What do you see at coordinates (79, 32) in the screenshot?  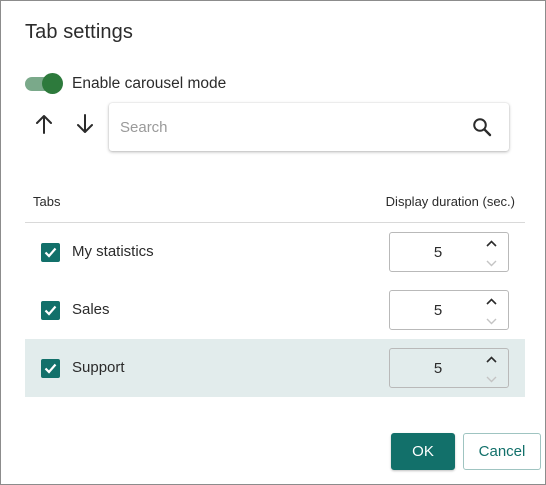 I see `dialog-title: Tab settings` at bounding box center [79, 32].